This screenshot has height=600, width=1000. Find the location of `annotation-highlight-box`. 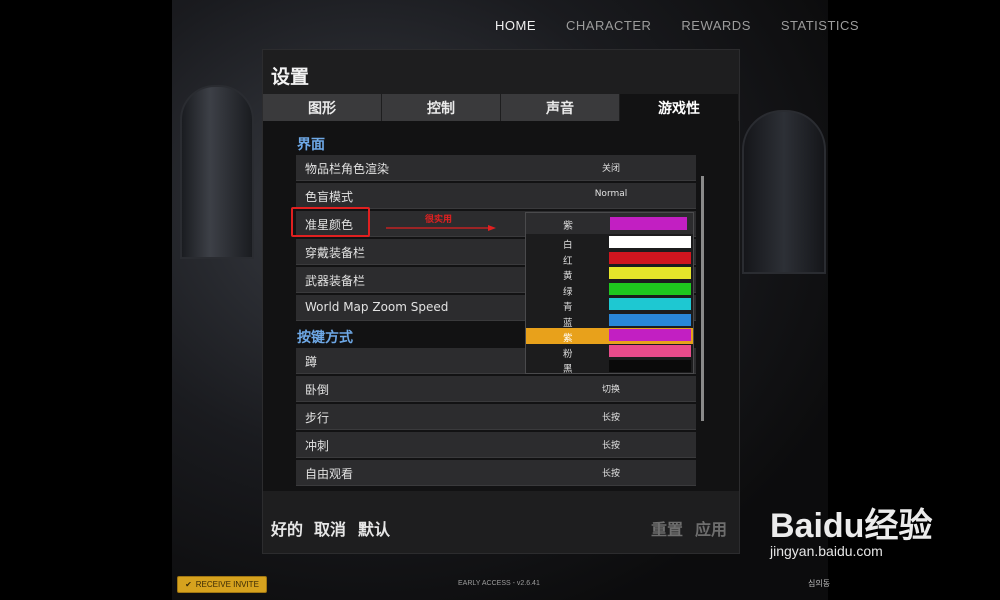

annotation-highlight-box is located at coordinates (330, 222).